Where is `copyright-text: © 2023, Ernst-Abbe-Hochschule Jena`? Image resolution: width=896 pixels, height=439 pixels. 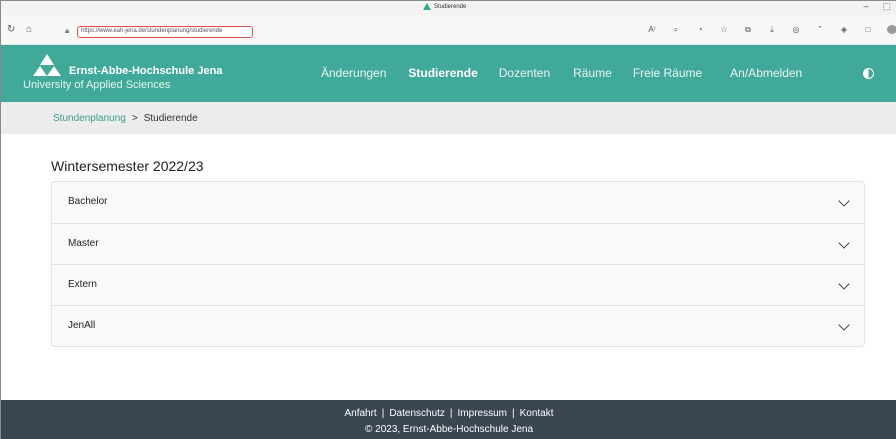
copyright-text: © 2023, Ernst-Abbe-Hochschule Jena is located at coordinates (449, 429).